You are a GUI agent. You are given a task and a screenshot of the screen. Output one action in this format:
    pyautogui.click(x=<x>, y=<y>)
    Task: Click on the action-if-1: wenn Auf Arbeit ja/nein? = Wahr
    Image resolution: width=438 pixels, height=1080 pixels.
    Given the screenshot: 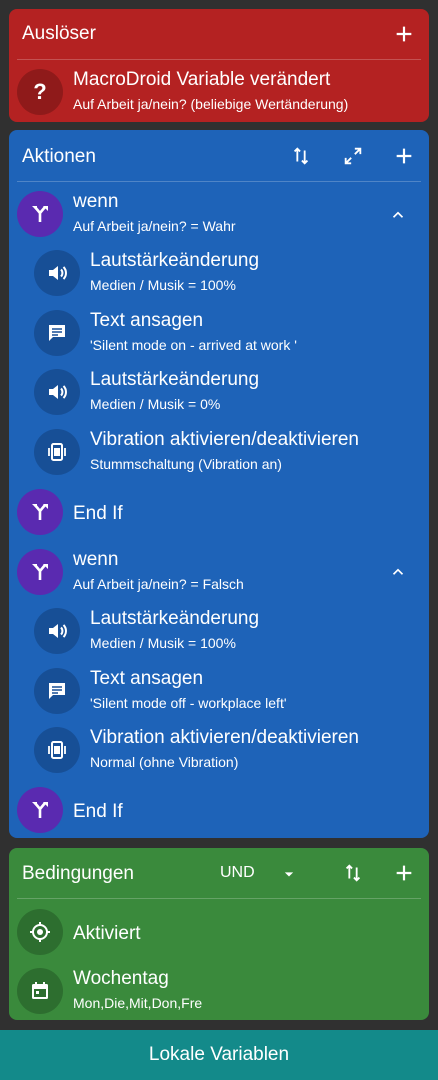 What is the action you would take?
    pyautogui.click(x=219, y=215)
    